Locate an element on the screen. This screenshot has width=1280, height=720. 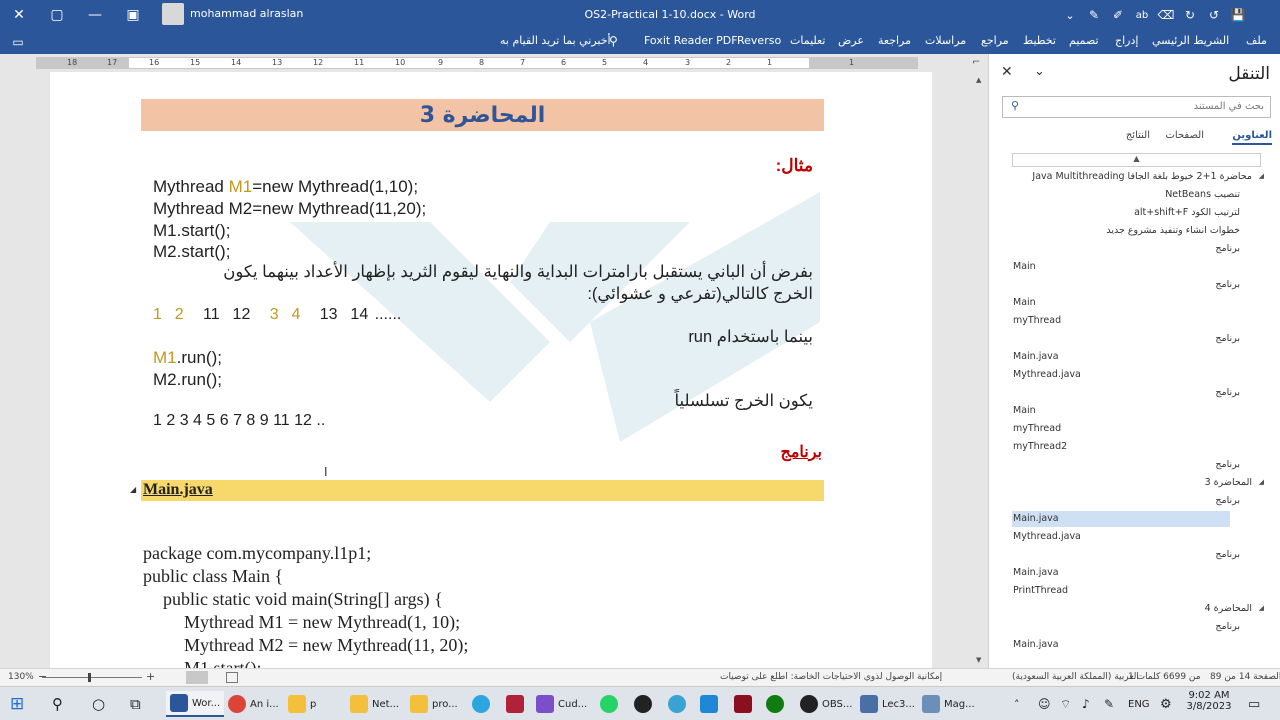
nav-item: myThread2 is located at coordinates (1040, 446).